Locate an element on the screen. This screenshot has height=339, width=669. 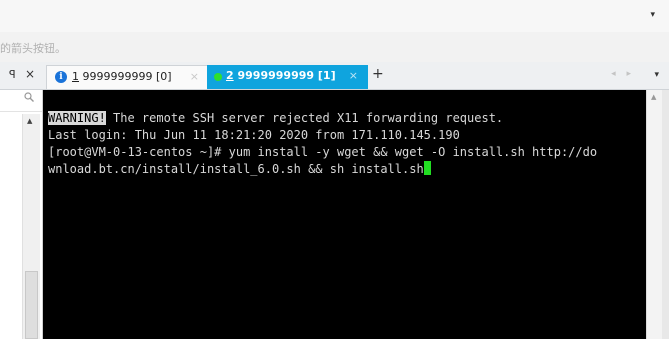
search-icon is located at coordinates (29, 97).